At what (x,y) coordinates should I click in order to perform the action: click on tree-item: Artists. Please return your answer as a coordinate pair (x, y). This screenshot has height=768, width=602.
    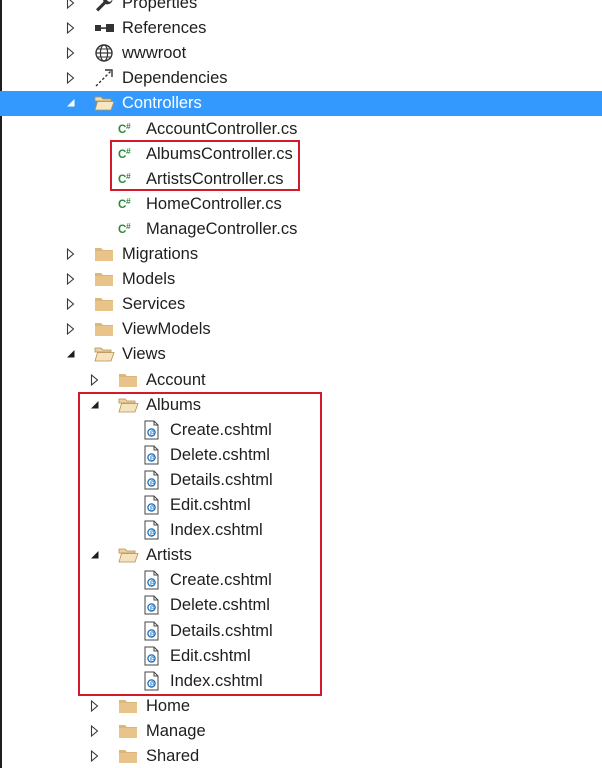
    Looking at the image, I should click on (301, 555).